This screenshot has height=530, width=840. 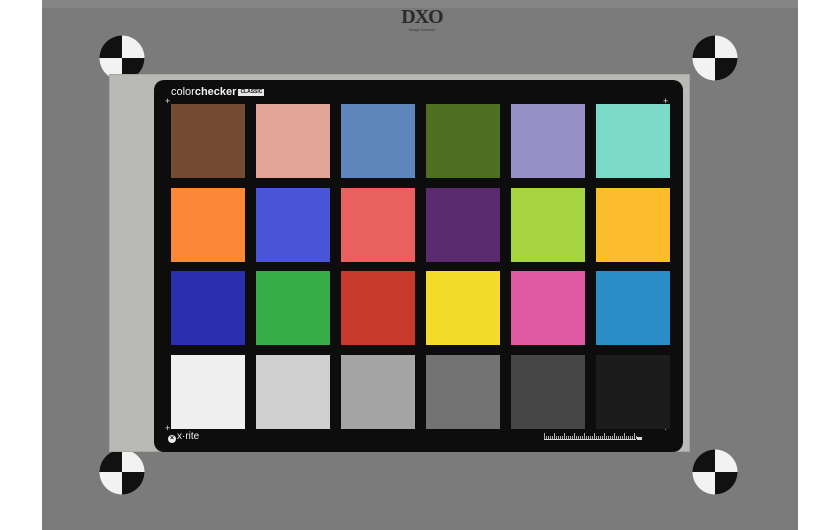 I want to click on xrite-logo: × x·rite, so click(x=183, y=437).